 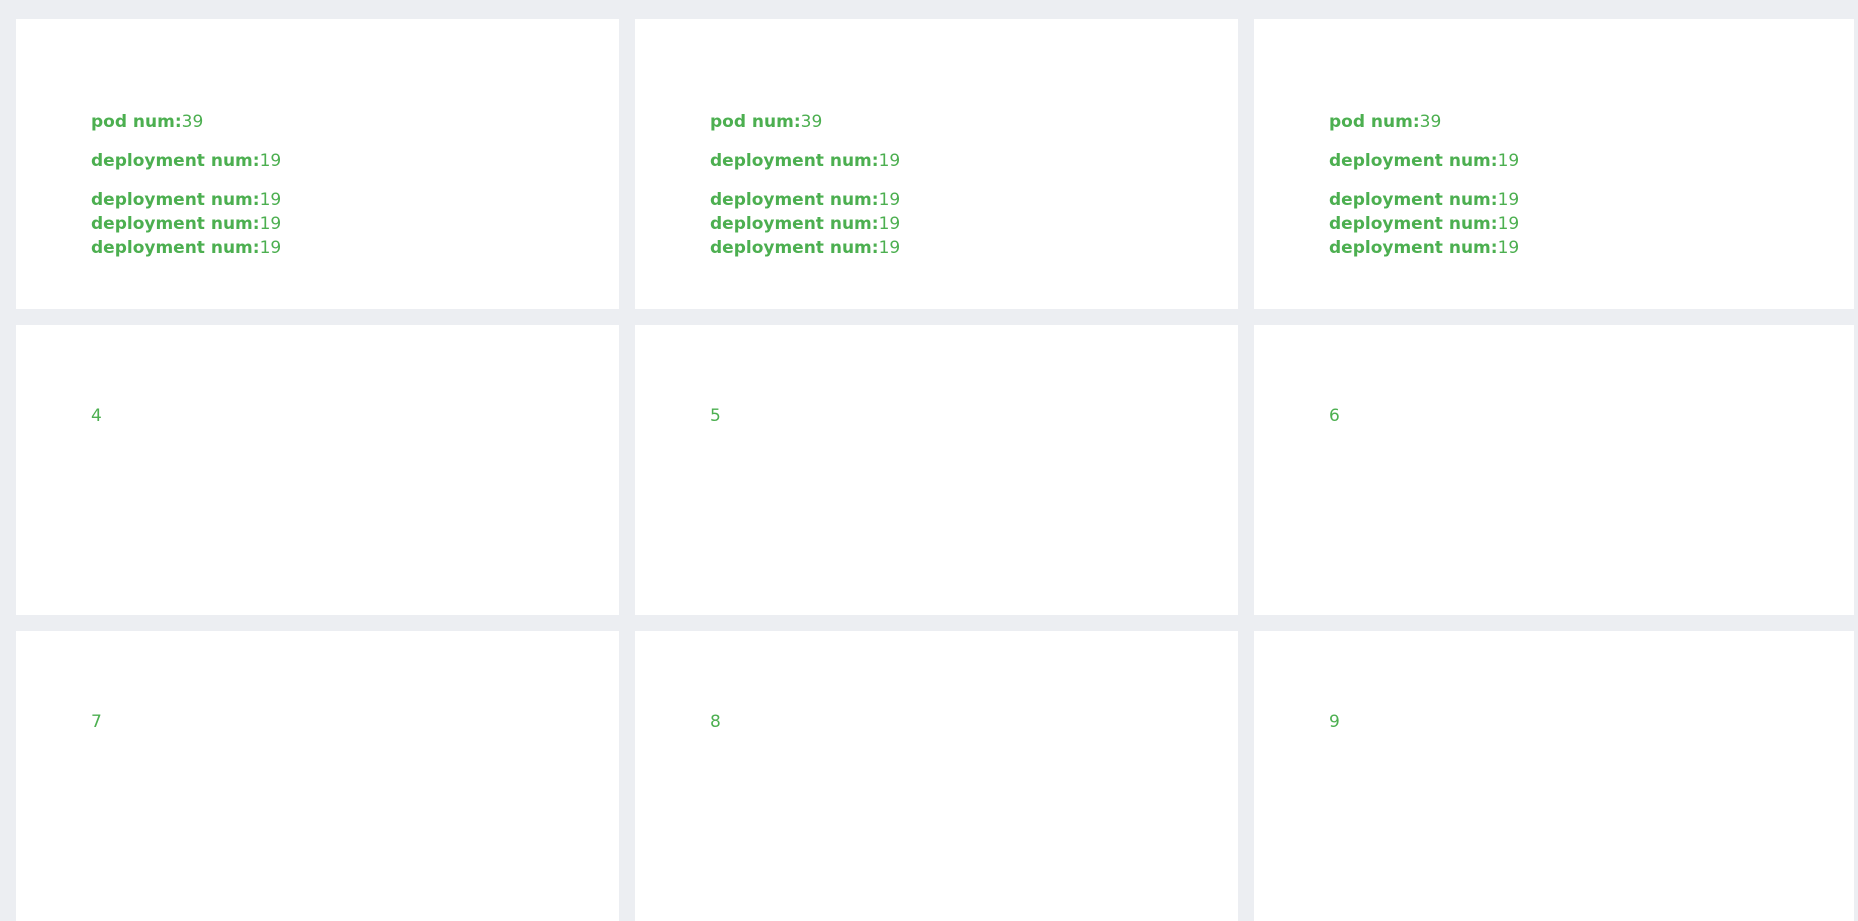 What do you see at coordinates (1334, 416) in the screenshot?
I see `card-number: 6` at bounding box center [1334, 416].